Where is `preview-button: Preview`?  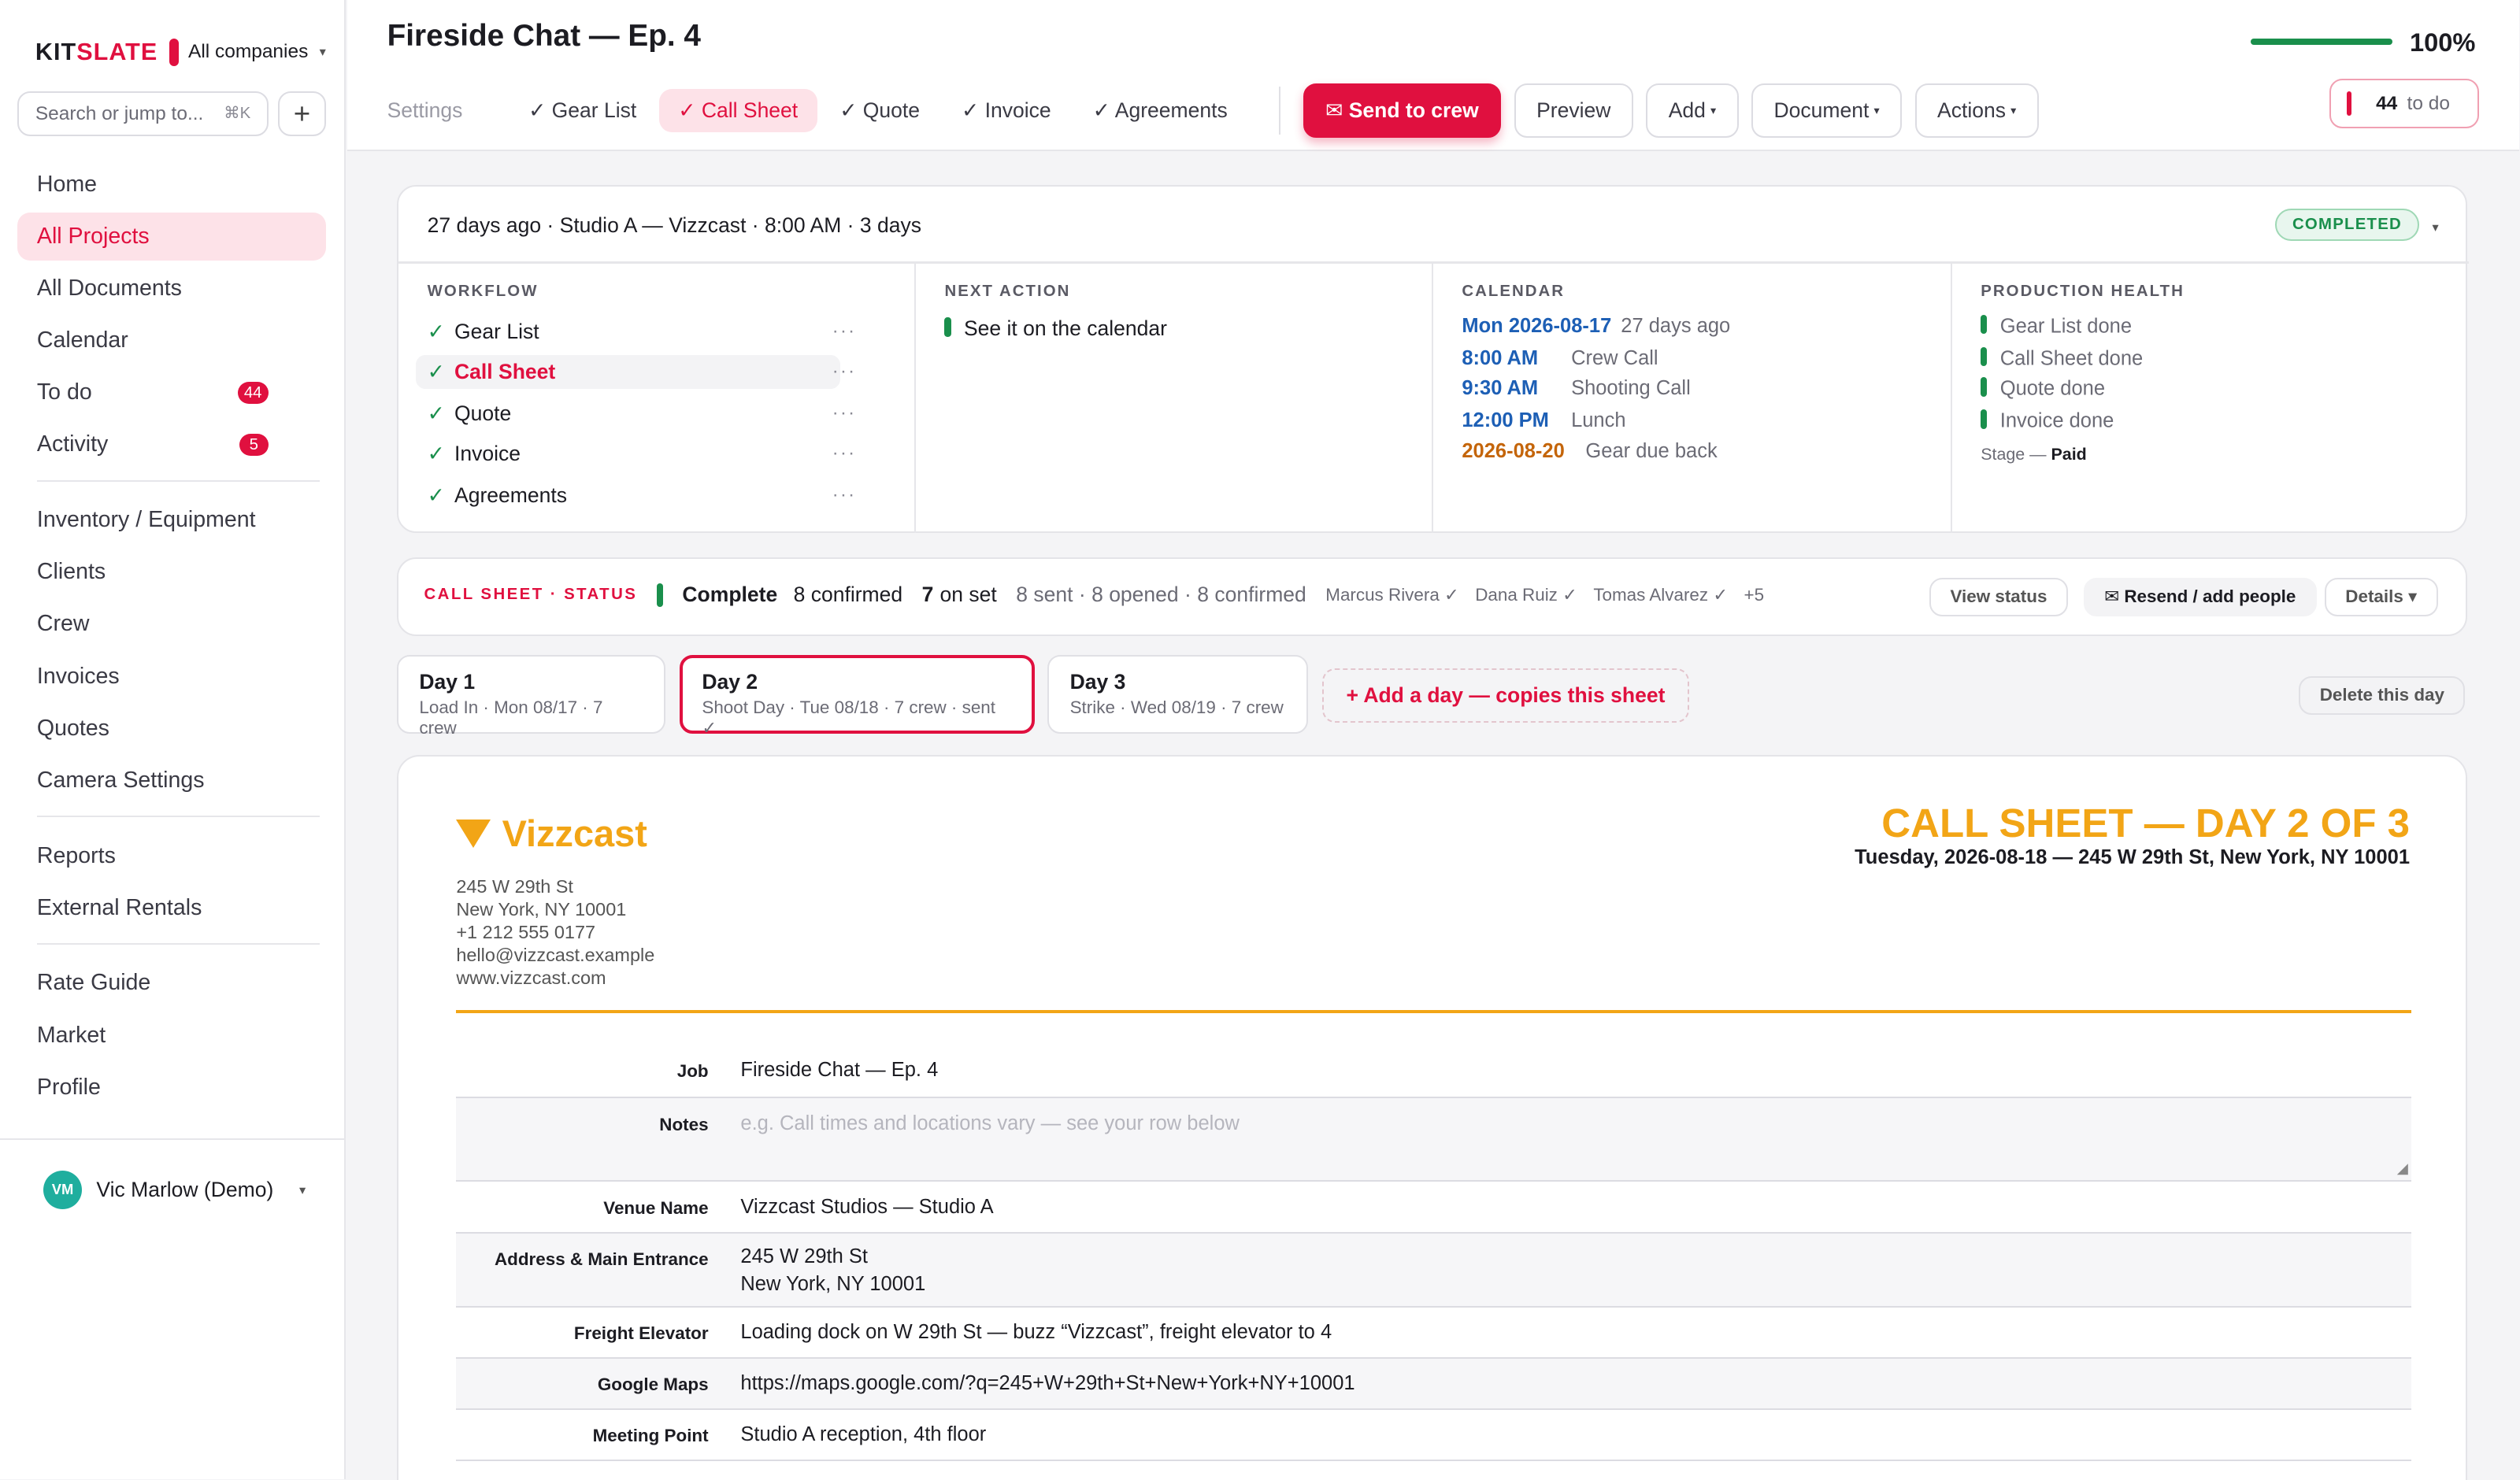 preview-button: Preview is located at coordinates (1573, 111).